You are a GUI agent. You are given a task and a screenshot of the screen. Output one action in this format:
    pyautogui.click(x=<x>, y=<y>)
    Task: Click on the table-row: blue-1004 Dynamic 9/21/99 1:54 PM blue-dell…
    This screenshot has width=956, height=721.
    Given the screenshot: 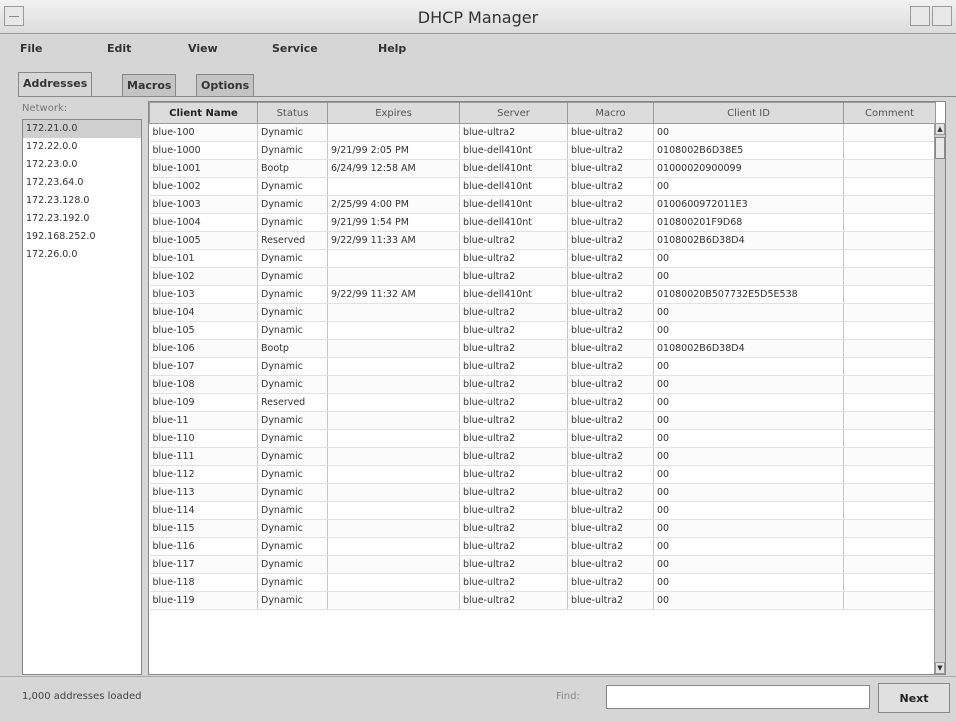 What is the action you would take?
    pyautogui.click(x=542, y=222)
    